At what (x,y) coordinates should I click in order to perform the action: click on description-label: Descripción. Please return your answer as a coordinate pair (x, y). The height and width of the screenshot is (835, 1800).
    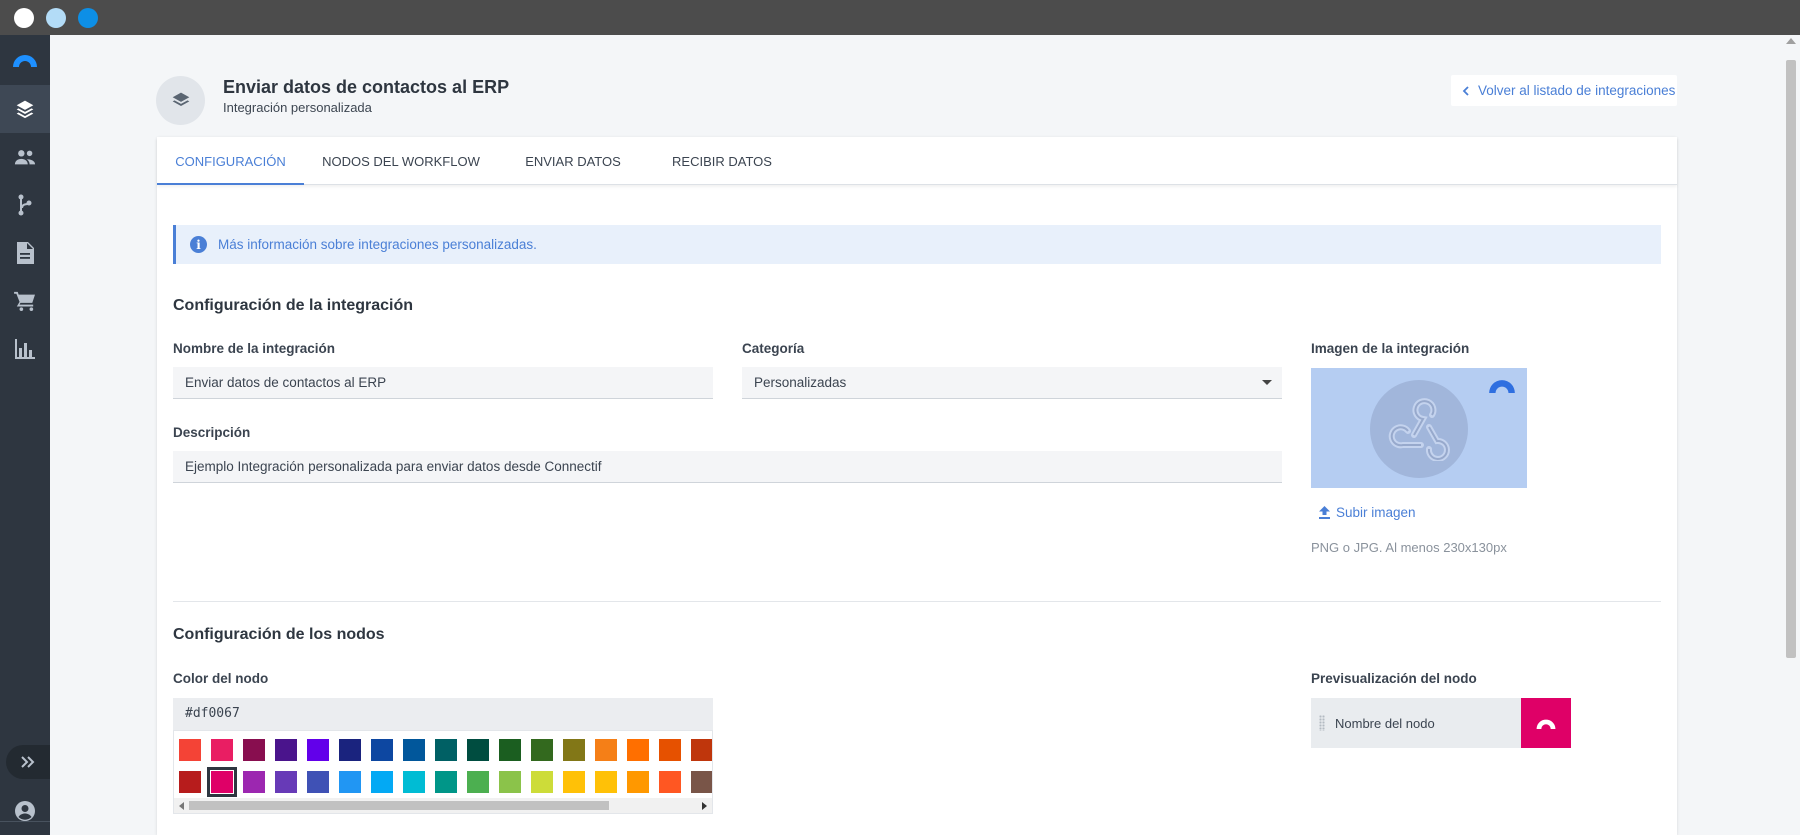
    Looking at the image, I should click on (212, 432).